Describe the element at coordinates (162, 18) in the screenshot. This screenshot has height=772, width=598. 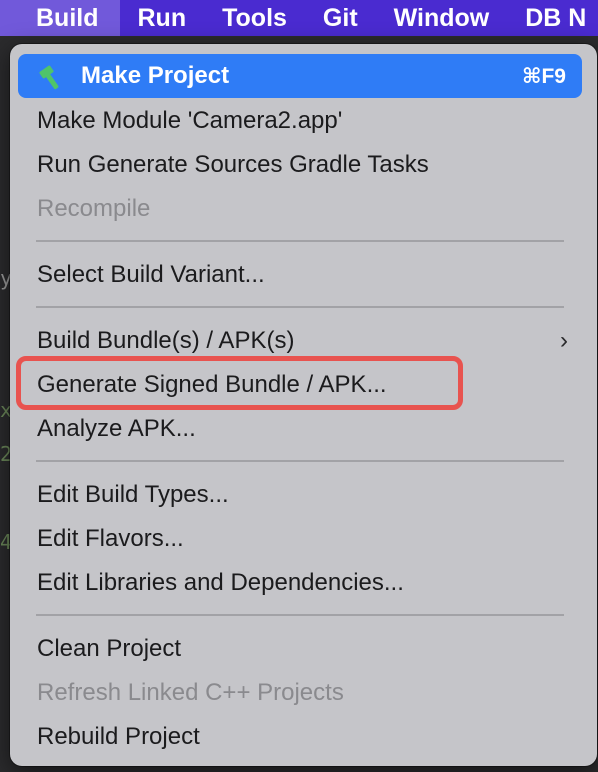
I see `menubar-run: Run` at that location.